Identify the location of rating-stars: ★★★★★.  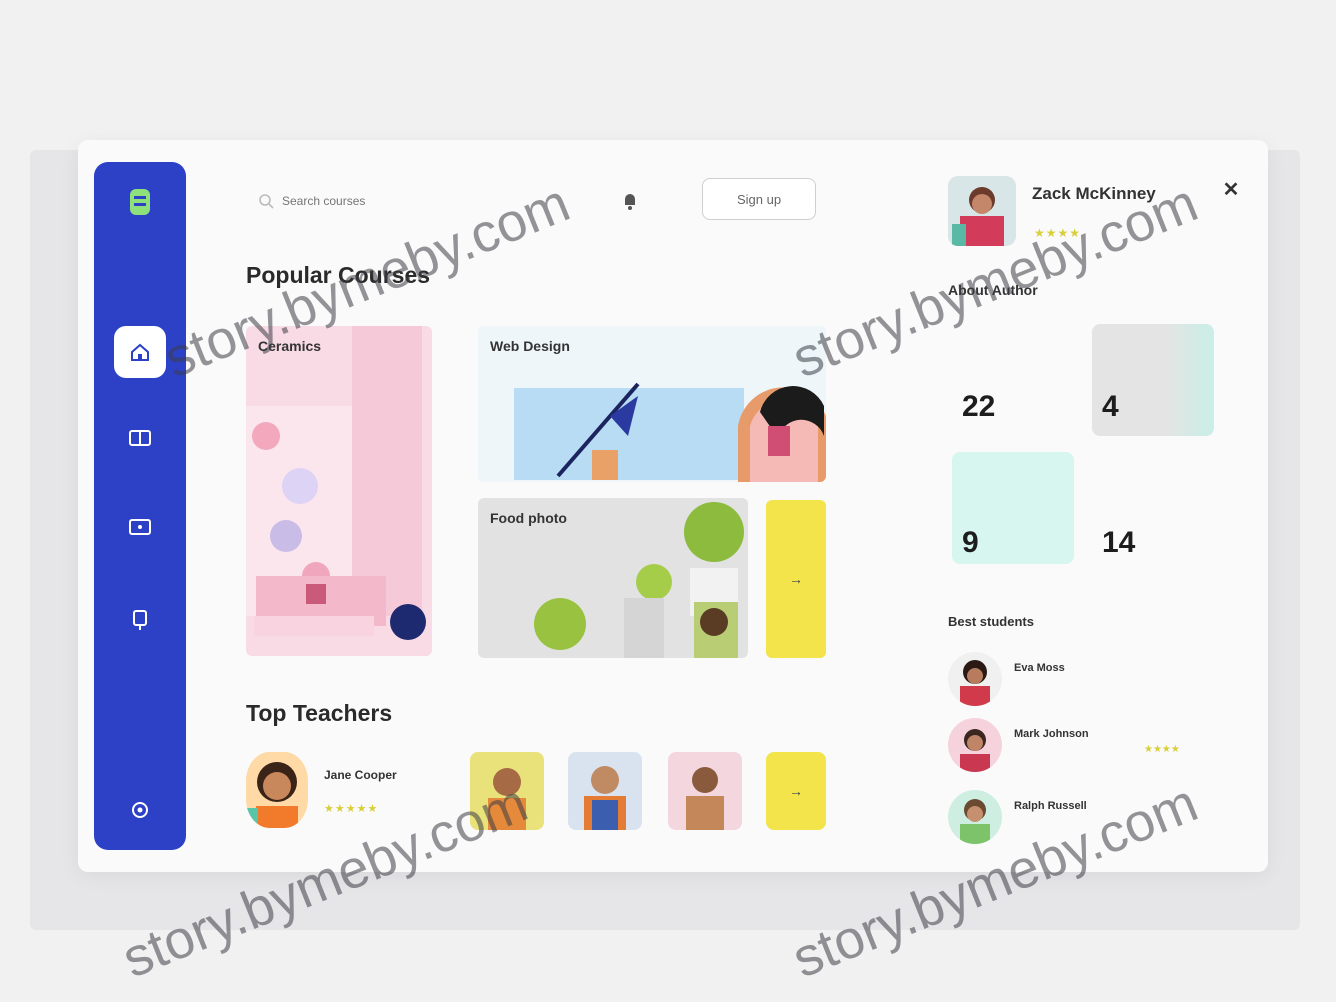
(351, 809).